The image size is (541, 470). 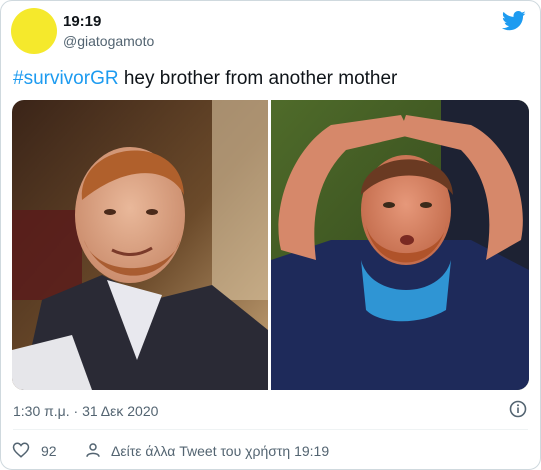 What do you see at coordinates (518, 409) in the screenshot?
I see `info-icon` at bounding box center [518, 409].